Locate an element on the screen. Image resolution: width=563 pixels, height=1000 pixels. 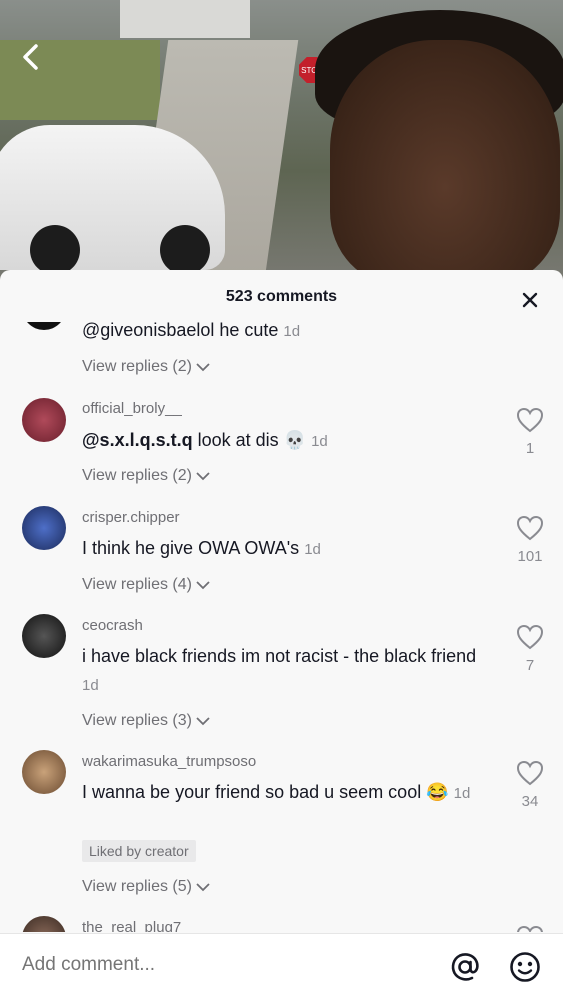
comment-input-bar is located at coordinates (281, 966).